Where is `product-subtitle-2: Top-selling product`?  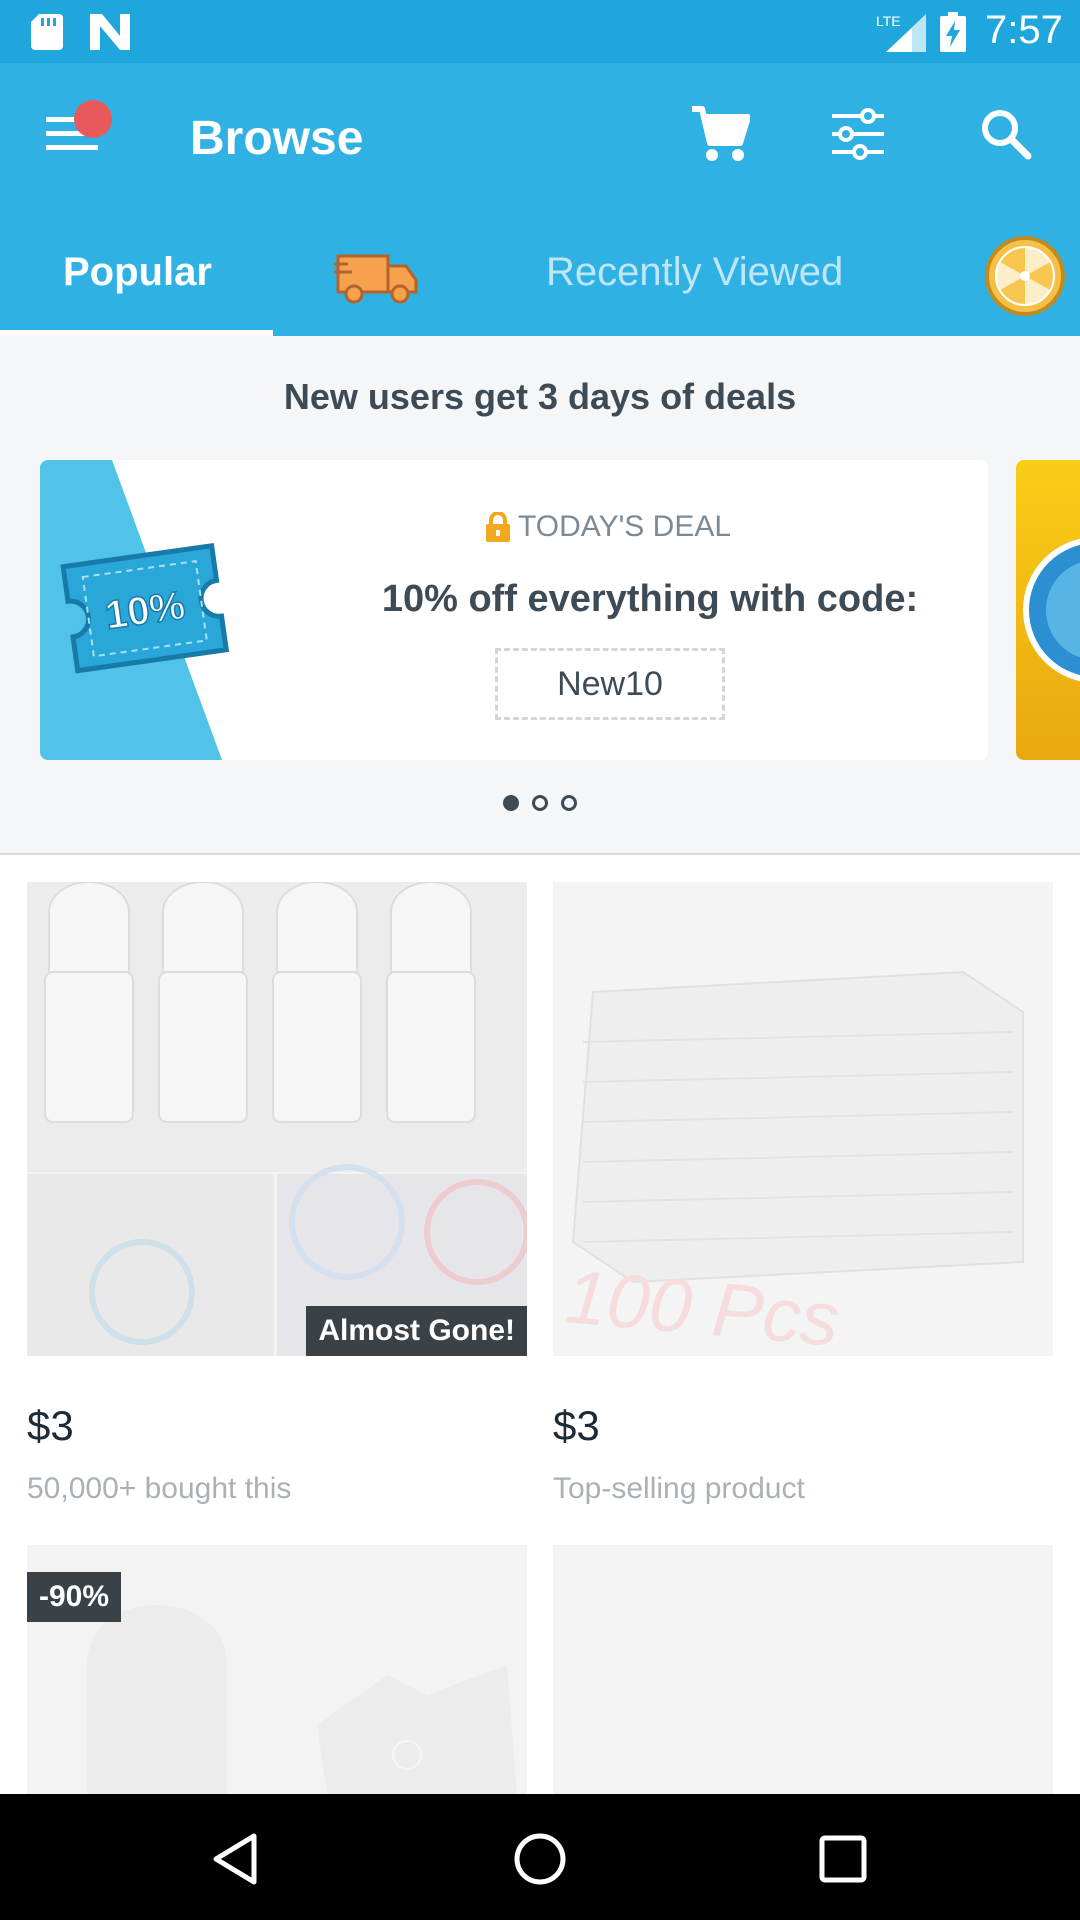
product-subtitle-2: Top-selling product is located at coordinates (679, 1488).